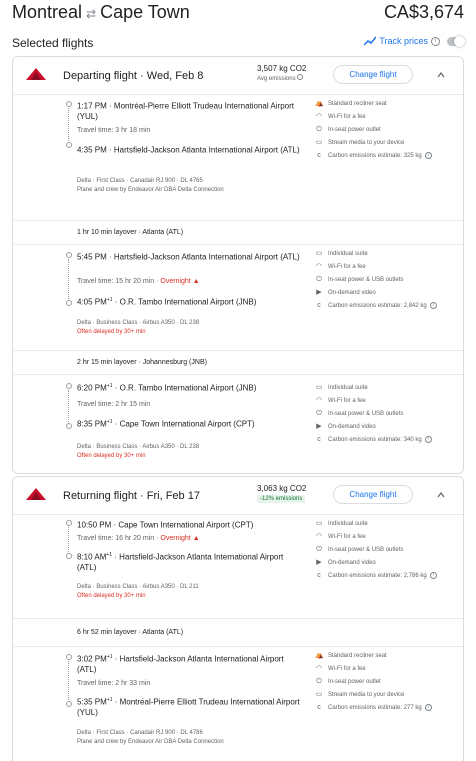 This screenshot has height=761, width=476. Describe the element at coordinates (238, 363) in the screenshot. I see `layover-row: 2 hr 15 min layover · Johannesburg (JNB)` at that location.